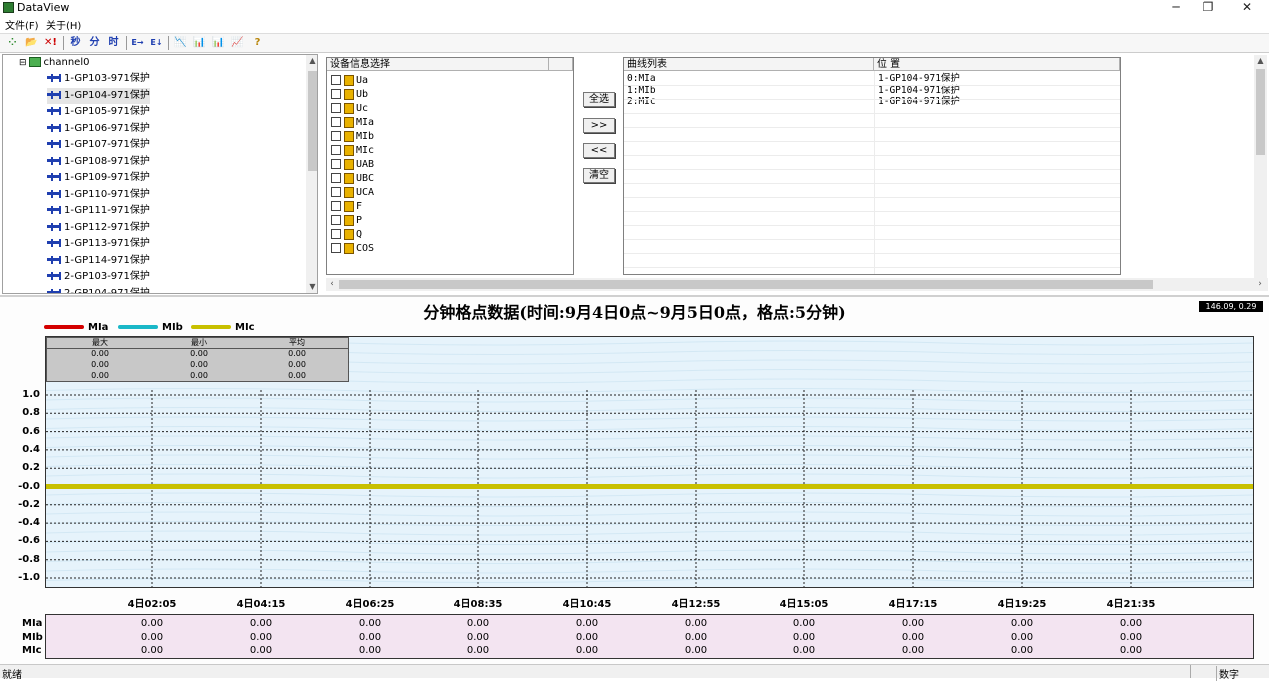  I want to click on curve-item: 2:MIc, so click(641, 102).